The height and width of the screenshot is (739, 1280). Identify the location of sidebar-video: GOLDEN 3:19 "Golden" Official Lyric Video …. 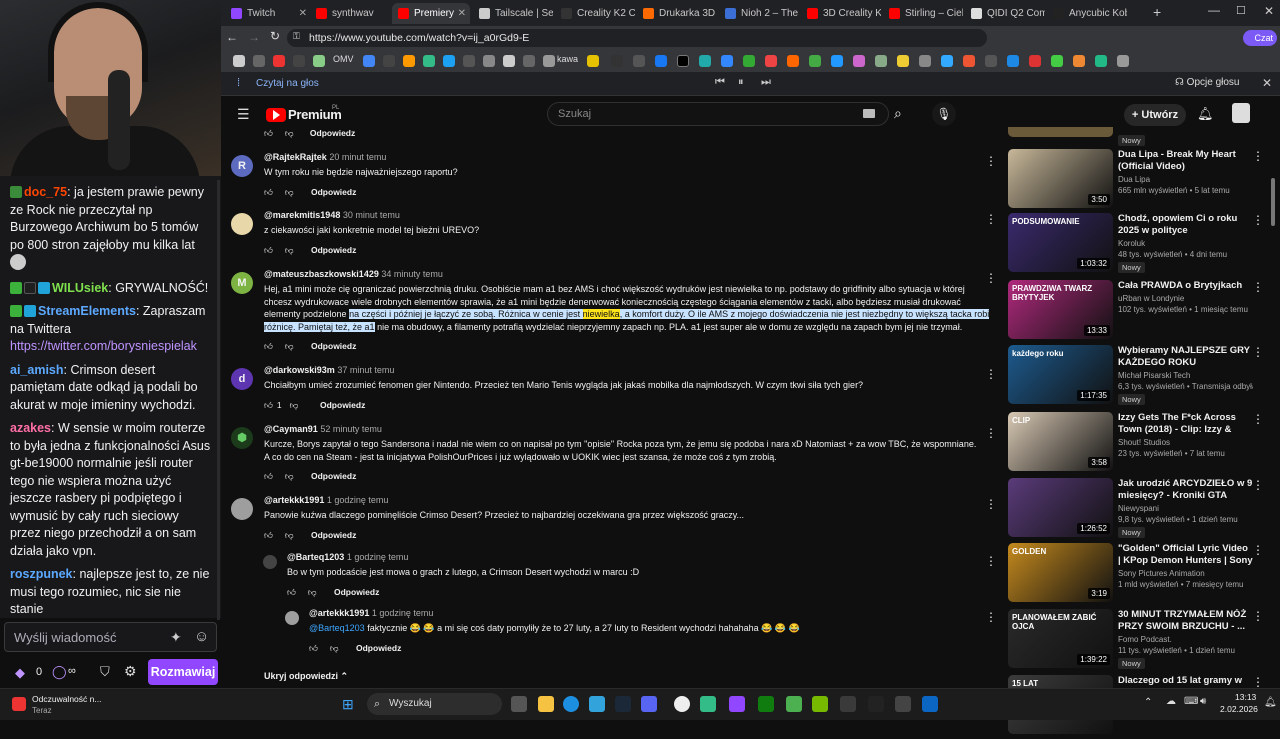
(1138, 575).